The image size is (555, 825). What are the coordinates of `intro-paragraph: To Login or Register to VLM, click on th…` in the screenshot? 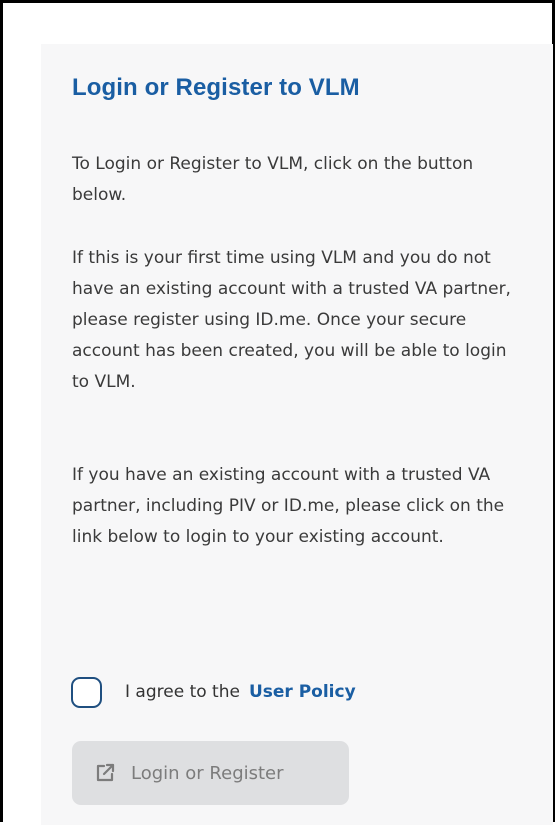 It's located at (273, 179).